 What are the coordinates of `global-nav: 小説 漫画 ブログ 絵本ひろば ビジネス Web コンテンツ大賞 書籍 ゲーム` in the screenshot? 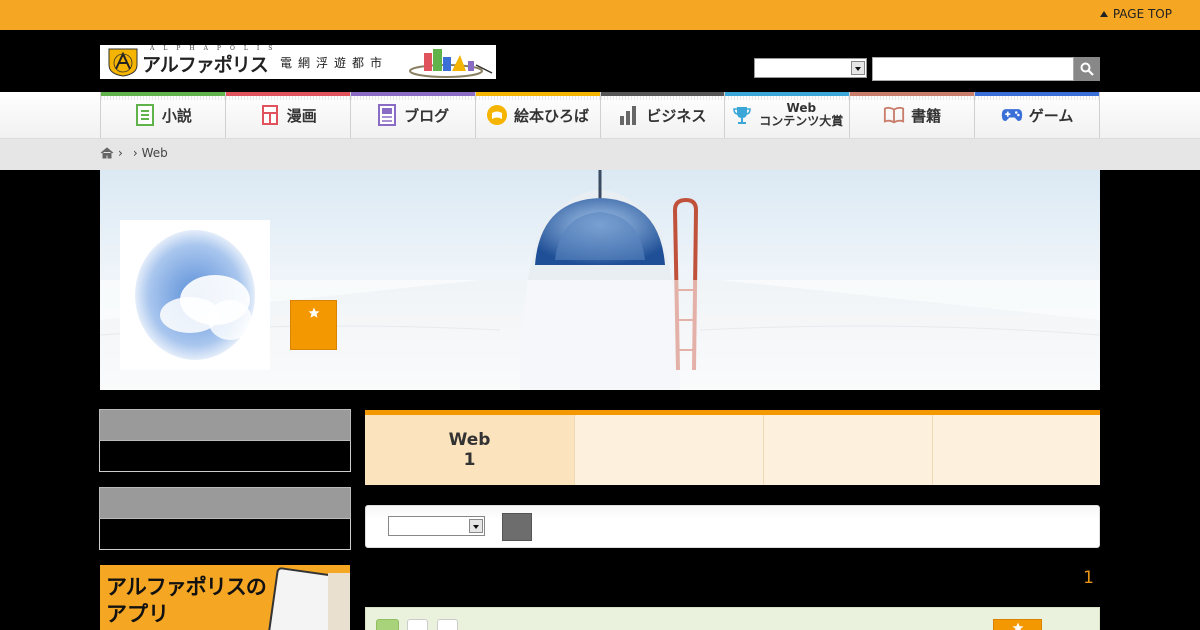 It's located at (600, 115).